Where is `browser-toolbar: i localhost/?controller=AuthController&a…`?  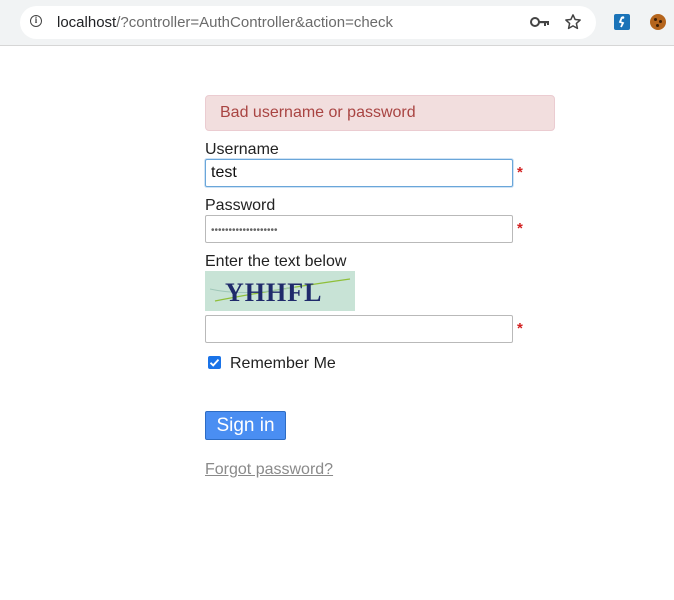 browser-toolbar: i localhost/?controller=AuthController&a… is located at coordinates (337, 23).